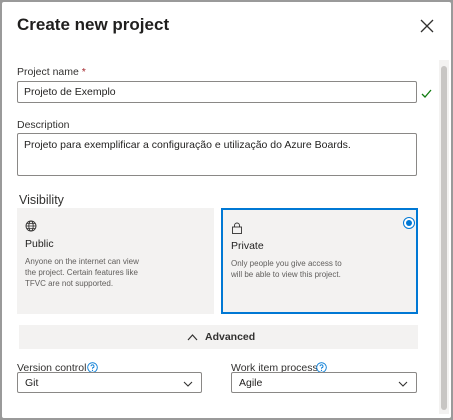 The image size is (453, 420). Describe the element at coordinates (39, 244) in the screenshot. I see `public-option-name: Public` at that location.